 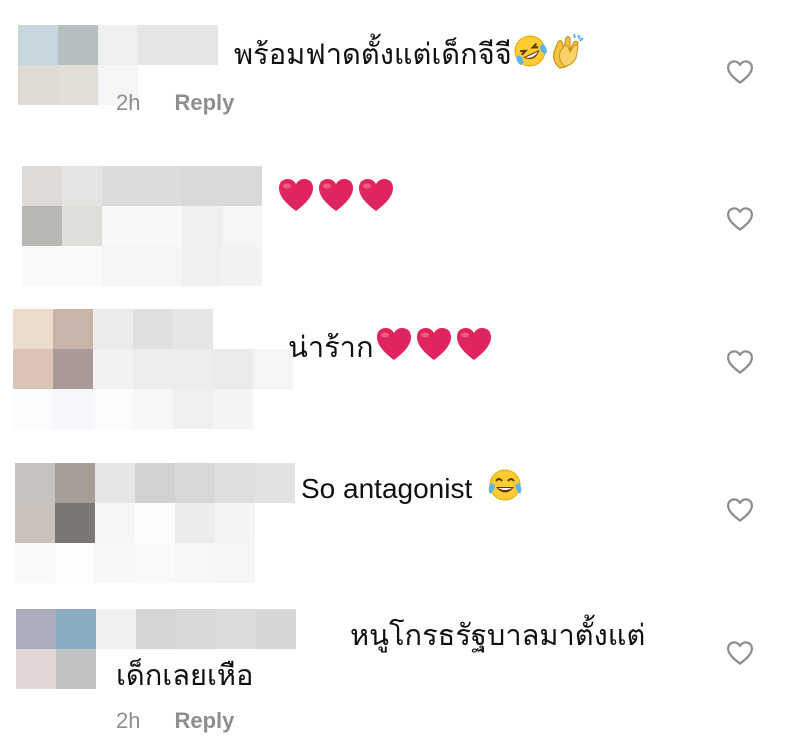 I want to click on rolling-on-floor-laughing-icon, so click(x=530, y=56).